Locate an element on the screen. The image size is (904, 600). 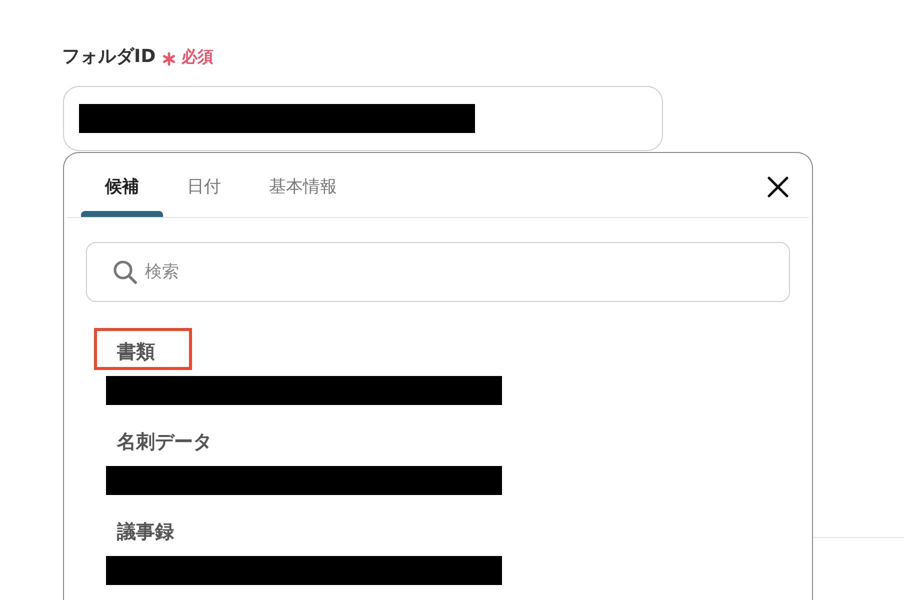
close-icon is located at coordinates (778, 187).